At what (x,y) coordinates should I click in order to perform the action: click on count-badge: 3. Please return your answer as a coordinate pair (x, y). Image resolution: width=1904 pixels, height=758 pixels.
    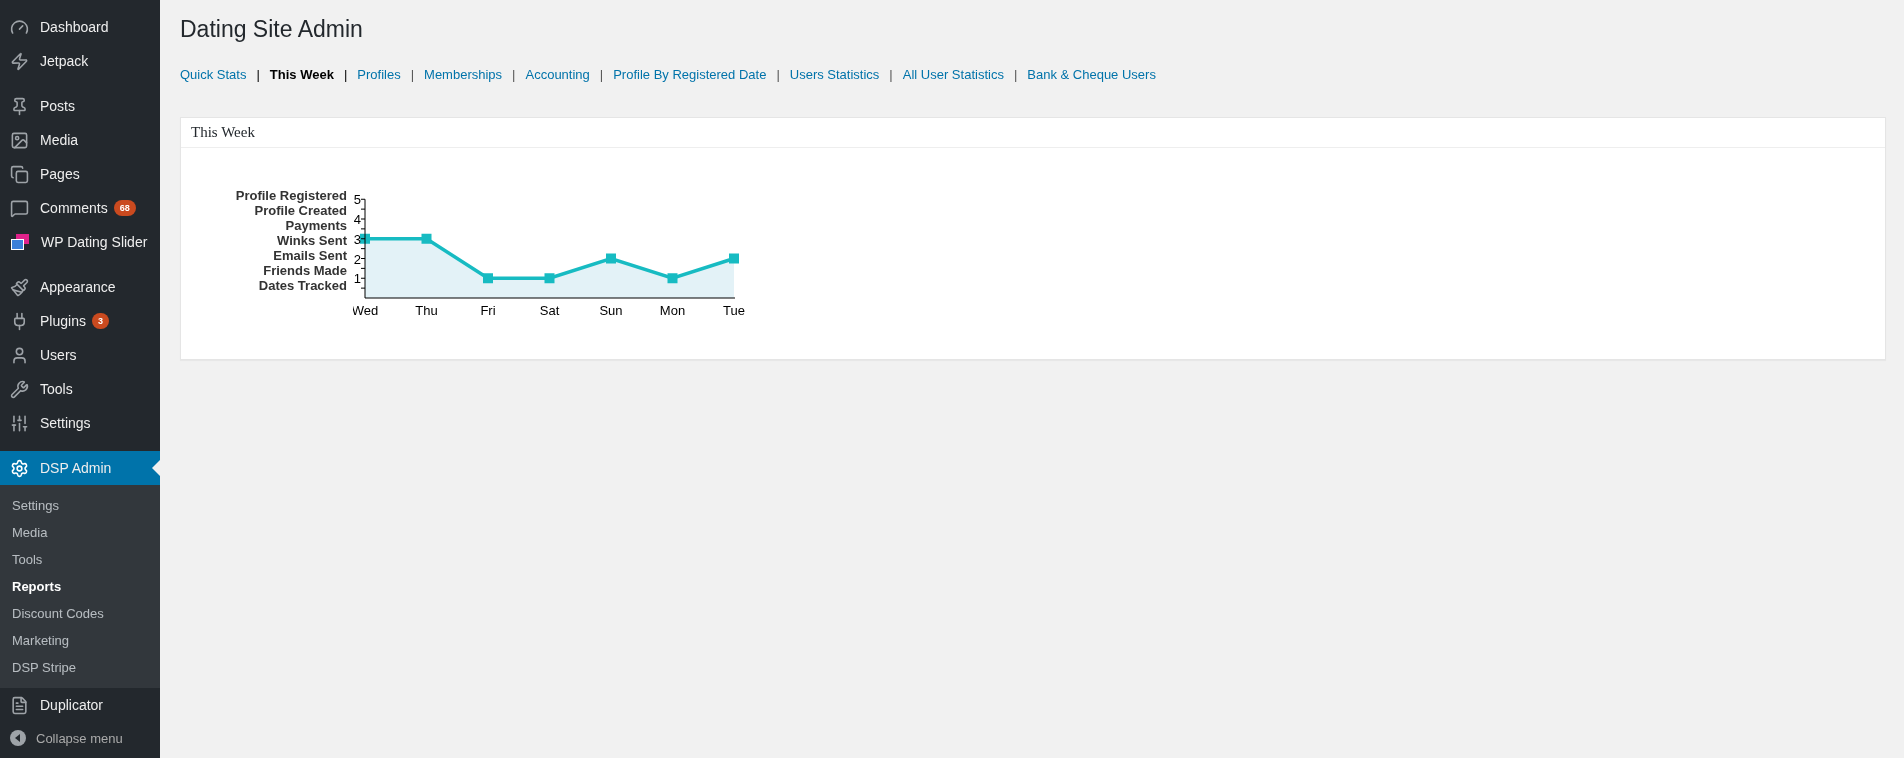
    Looking at the image, I should click on (100, 321).